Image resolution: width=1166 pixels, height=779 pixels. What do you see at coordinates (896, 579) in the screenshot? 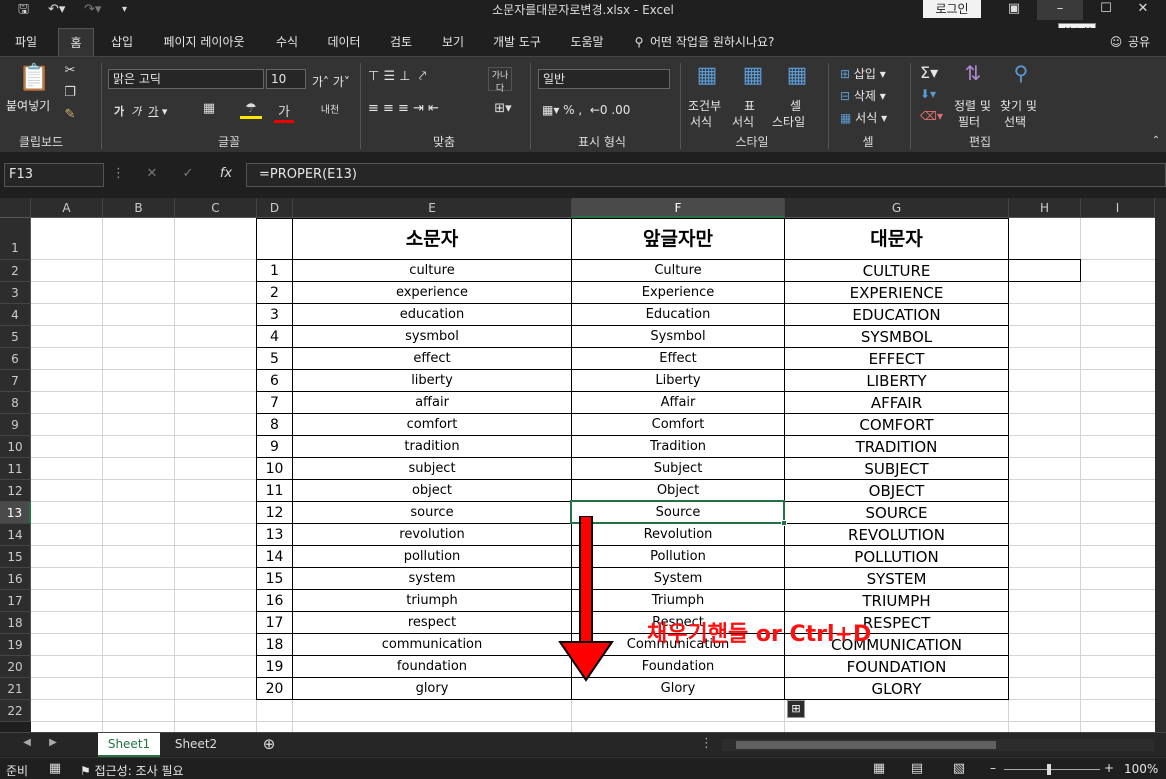
I see `uppercase-cell: SYSTEM` at bounding box center [896, 579].